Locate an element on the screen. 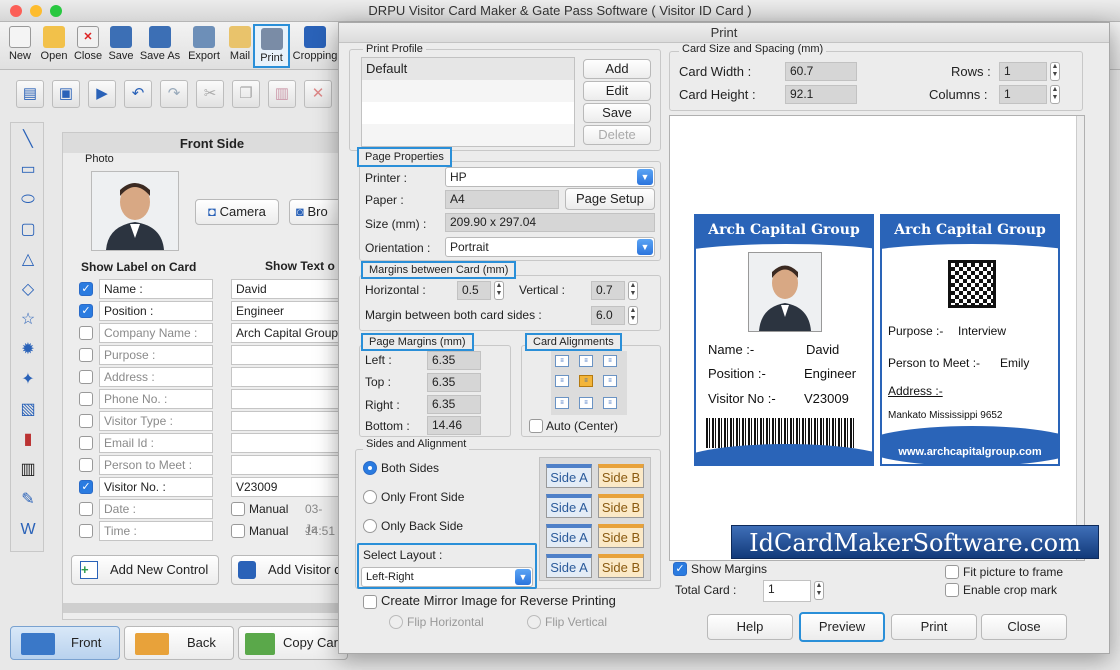 This screenshot has height=670, width=1120. flip-horizontal-radio is located at coordinates (396, 622).